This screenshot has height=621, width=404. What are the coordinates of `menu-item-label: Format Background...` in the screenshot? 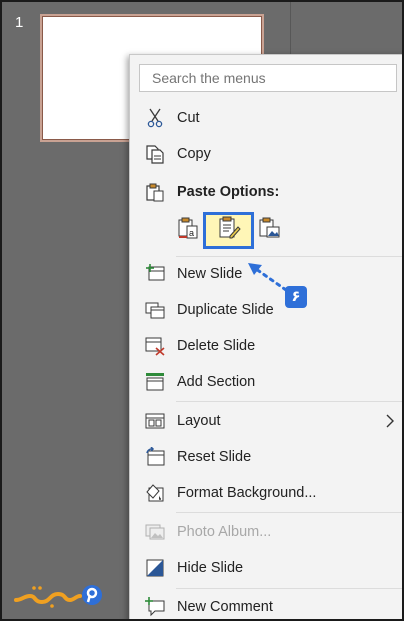 It's located at (247, 493).